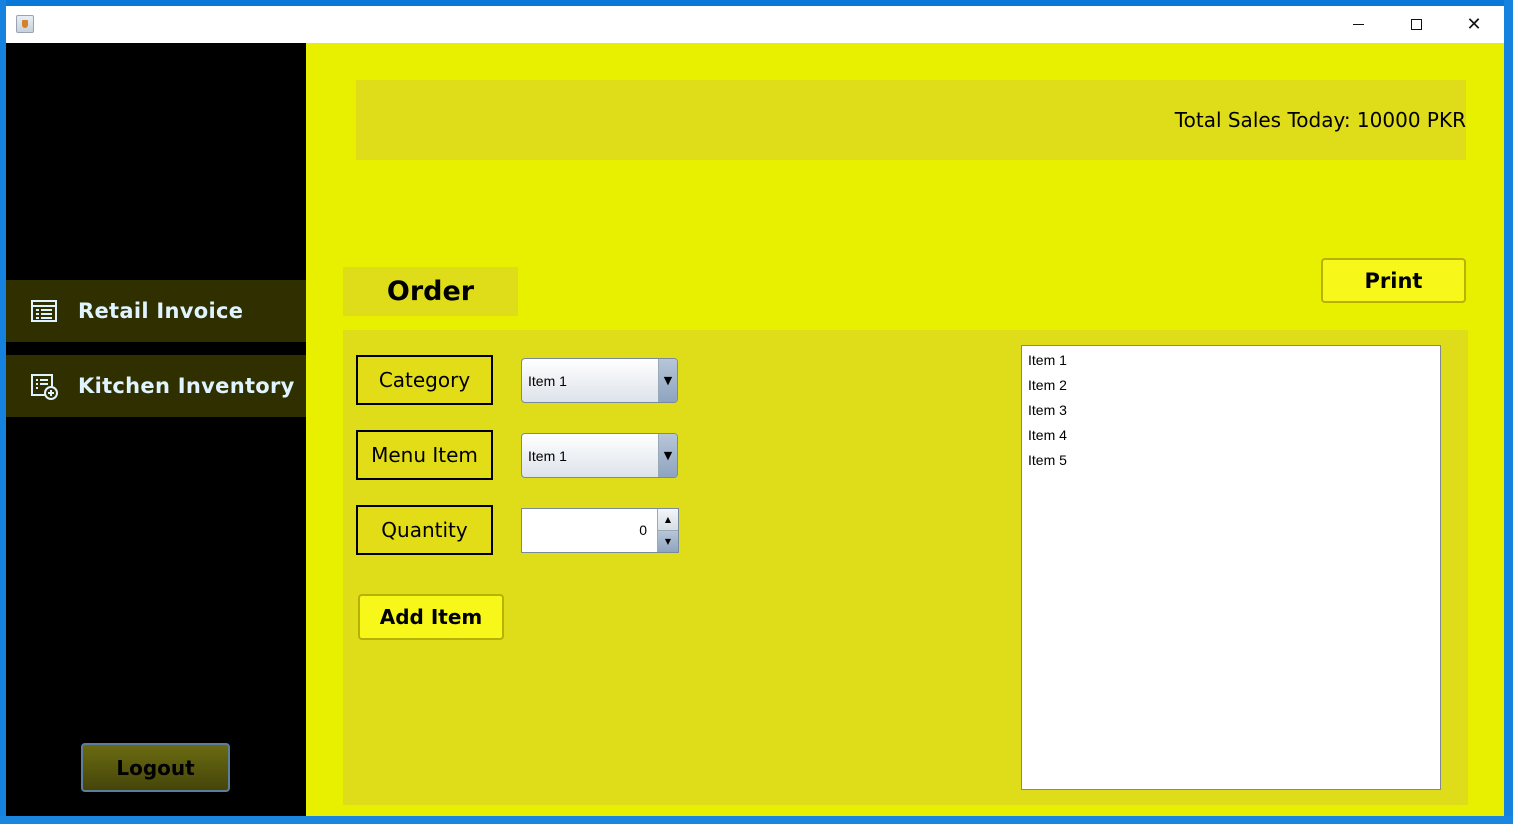  What do you see at coordinates (547, 380) in the screenshot?
I see `category-selected-value: Item 1` at bounding box center [547, 380].